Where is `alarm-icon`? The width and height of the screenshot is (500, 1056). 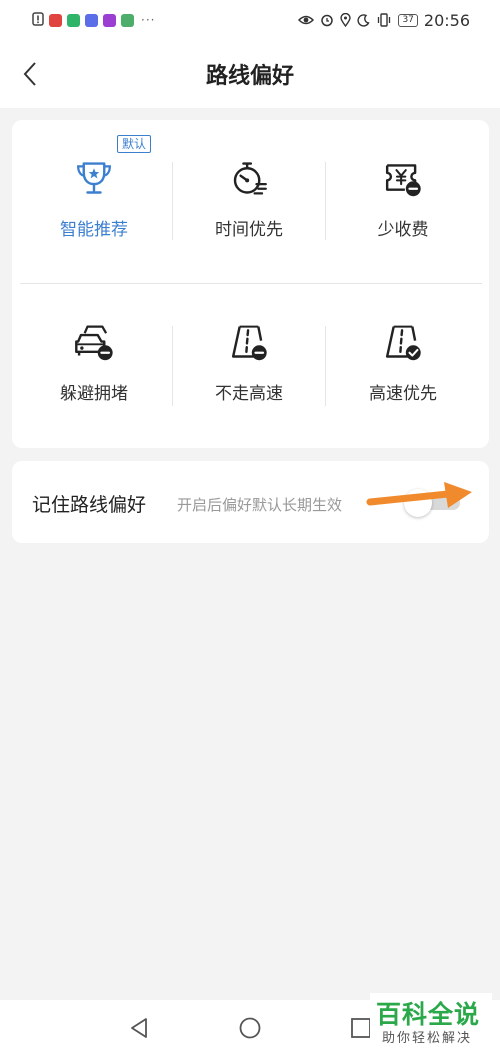
alarm-icon is located at coordinates (327, 20).